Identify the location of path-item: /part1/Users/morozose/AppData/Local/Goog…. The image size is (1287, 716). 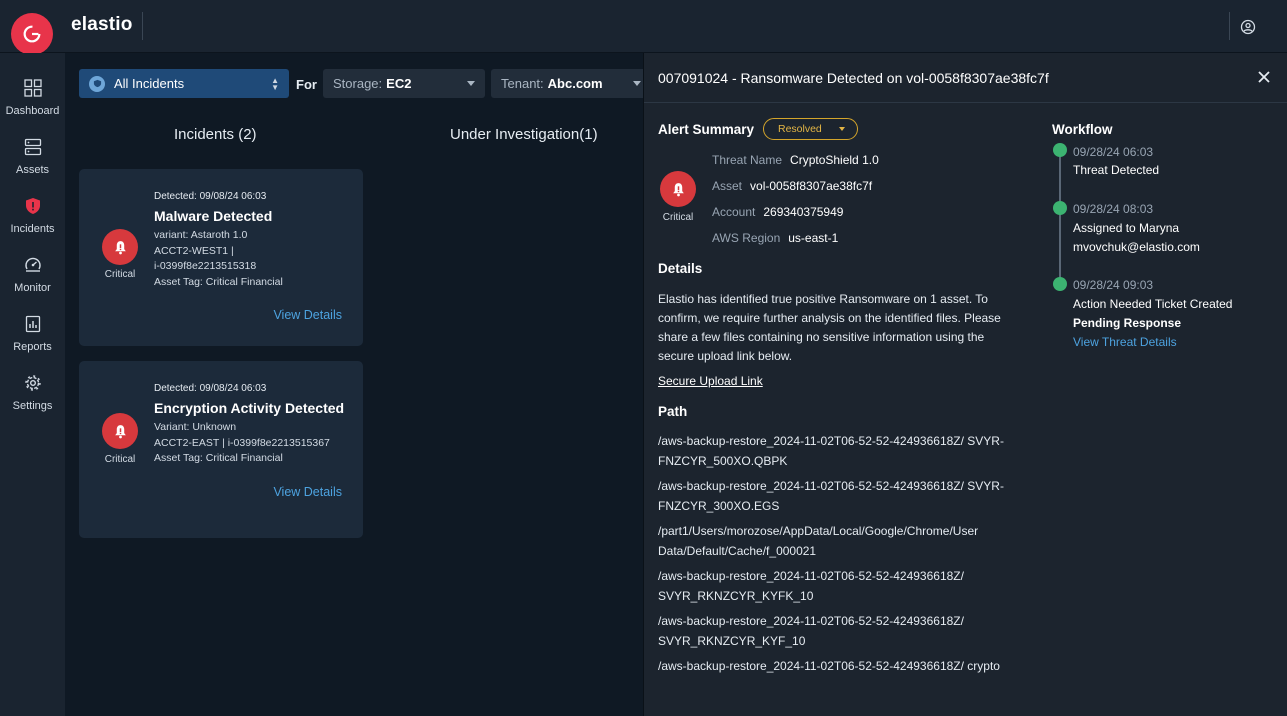
(818, 541).